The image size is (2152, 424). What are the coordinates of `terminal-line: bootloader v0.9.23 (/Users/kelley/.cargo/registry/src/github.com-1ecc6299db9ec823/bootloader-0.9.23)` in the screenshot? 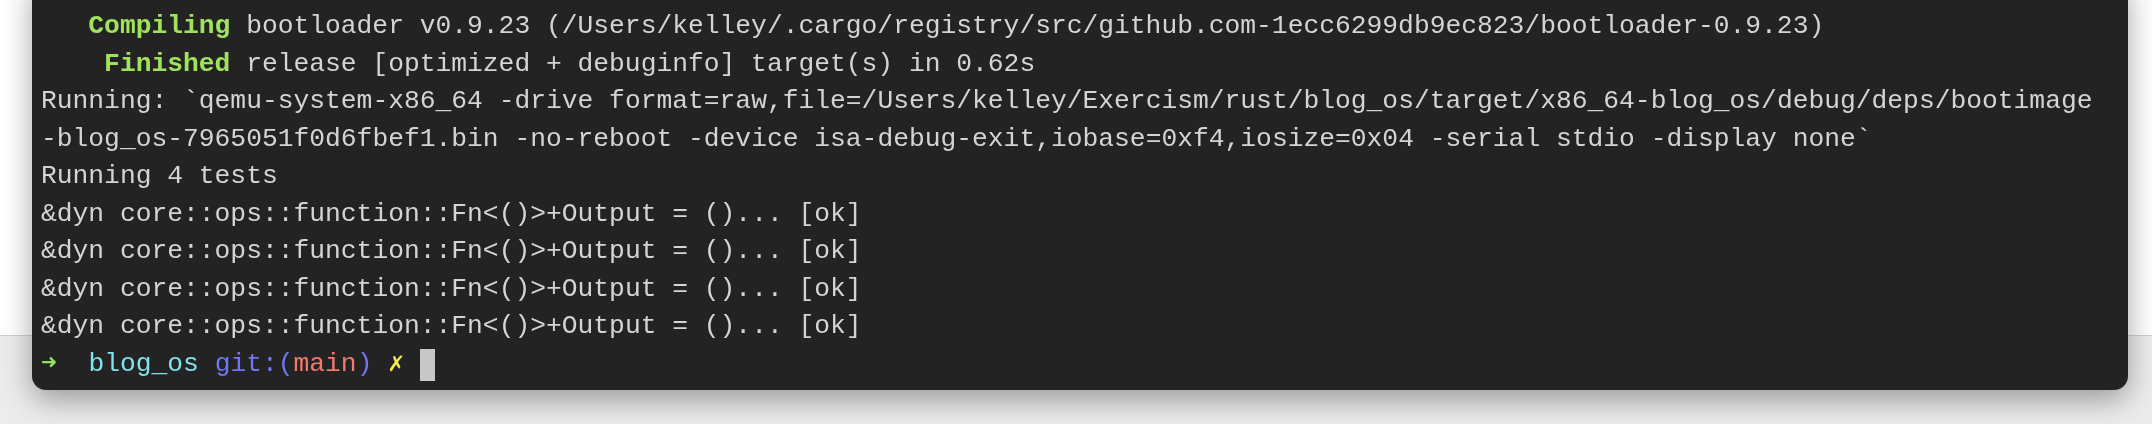 It's located at (1035, 26).